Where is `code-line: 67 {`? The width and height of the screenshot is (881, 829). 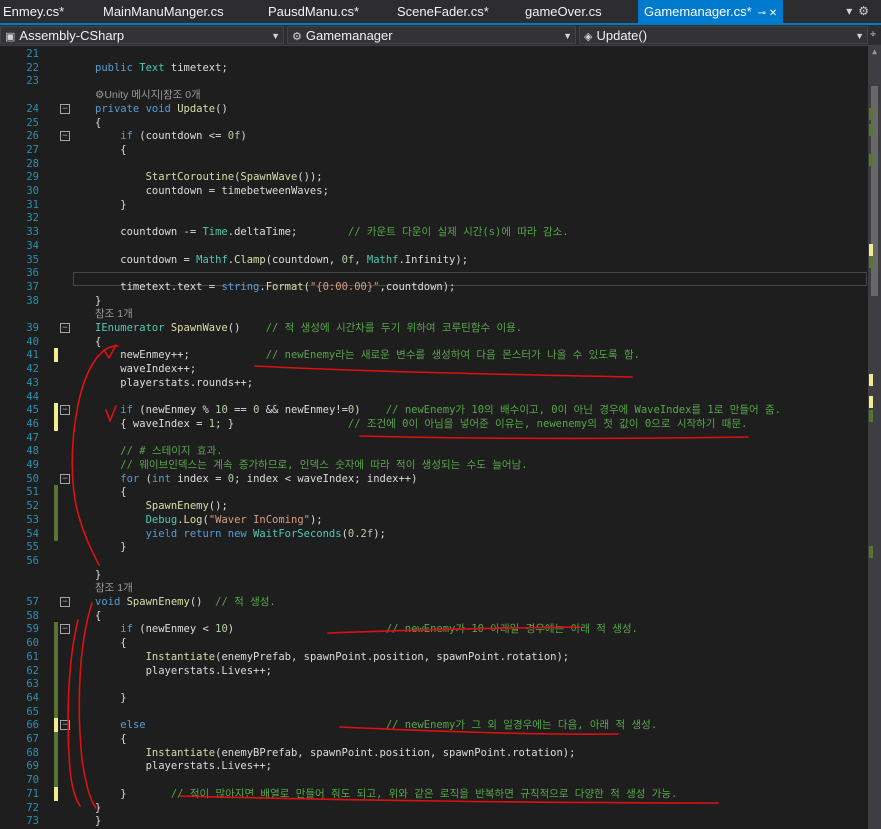 code-line: 67 { is located at coordinates (434, 739).